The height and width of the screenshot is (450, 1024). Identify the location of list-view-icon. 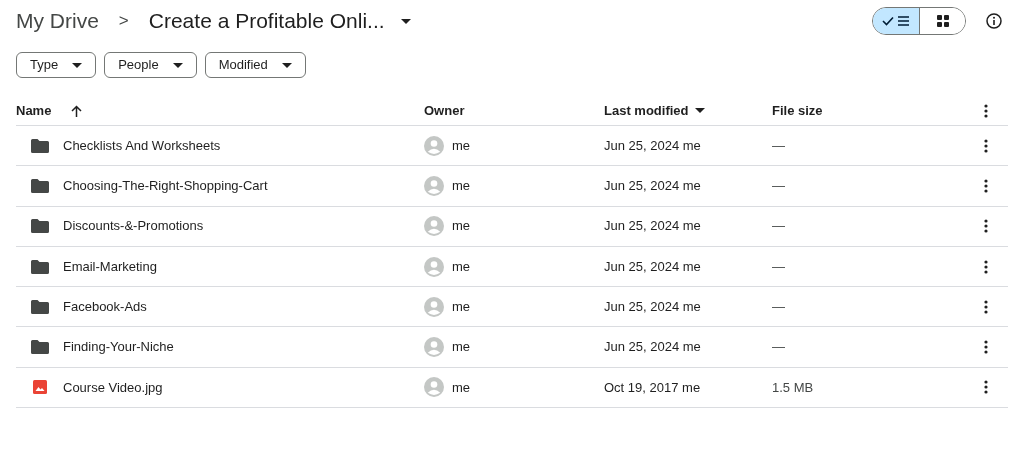
(896, 21).